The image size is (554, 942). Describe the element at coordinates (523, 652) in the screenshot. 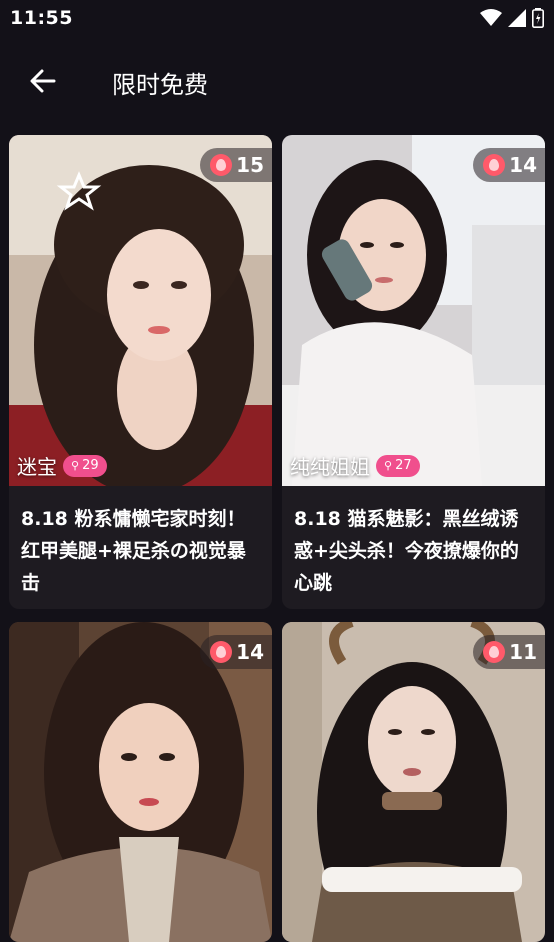

I see `view-count: 11` at that location.